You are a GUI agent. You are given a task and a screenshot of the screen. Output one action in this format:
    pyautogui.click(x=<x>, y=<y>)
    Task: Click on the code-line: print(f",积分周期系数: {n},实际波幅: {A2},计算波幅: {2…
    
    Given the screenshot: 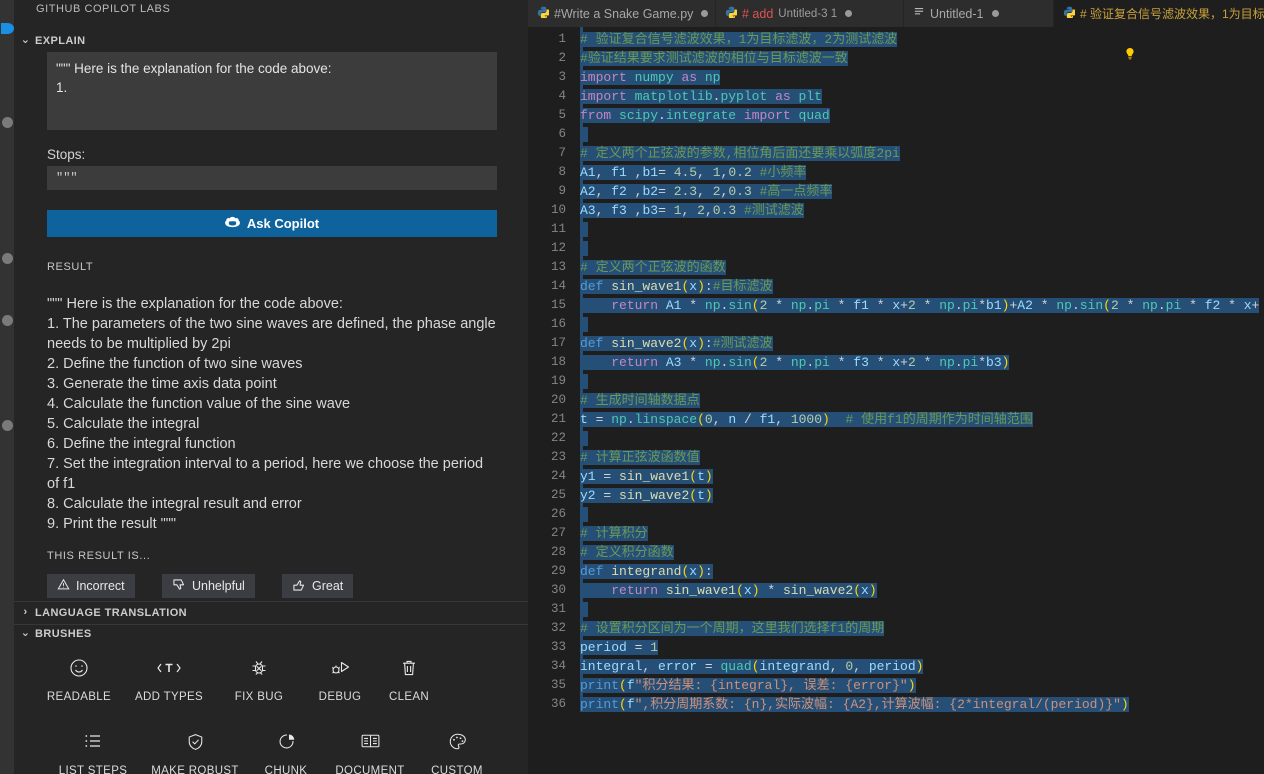 What is the action you would take?
    pyautogui.click(x=854, y=704)
    